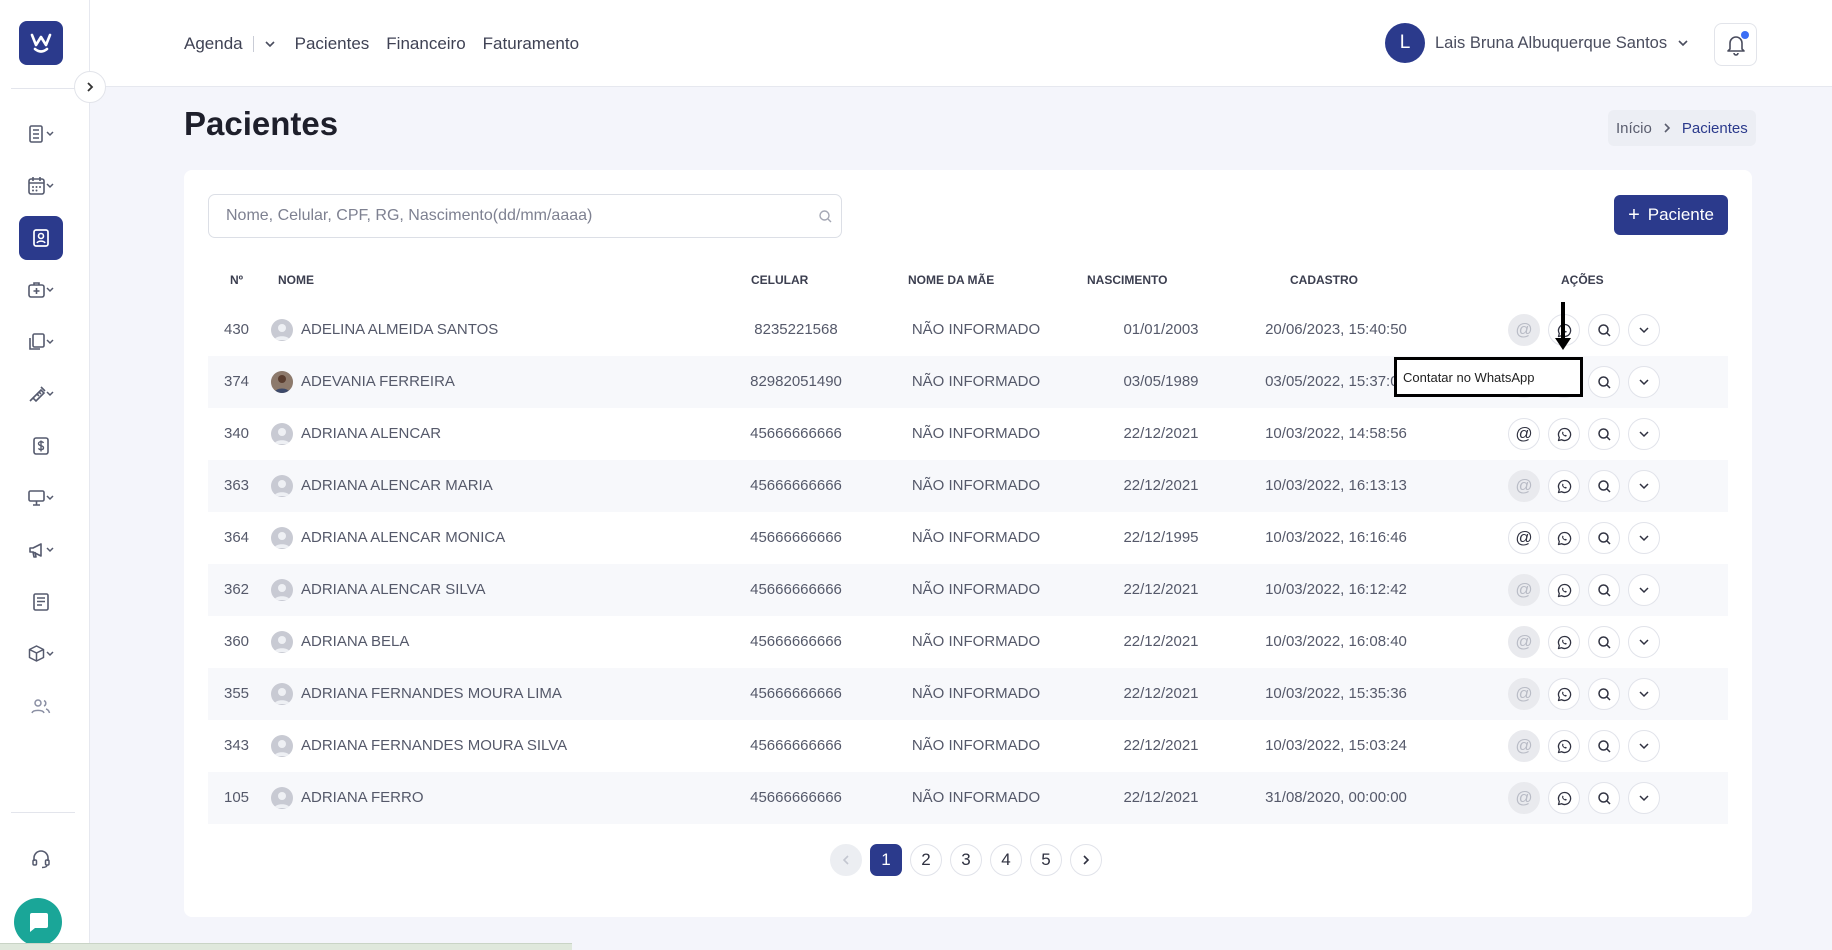  I want to click on nav-faturamento-link: Faturamento, so click(531, 44).